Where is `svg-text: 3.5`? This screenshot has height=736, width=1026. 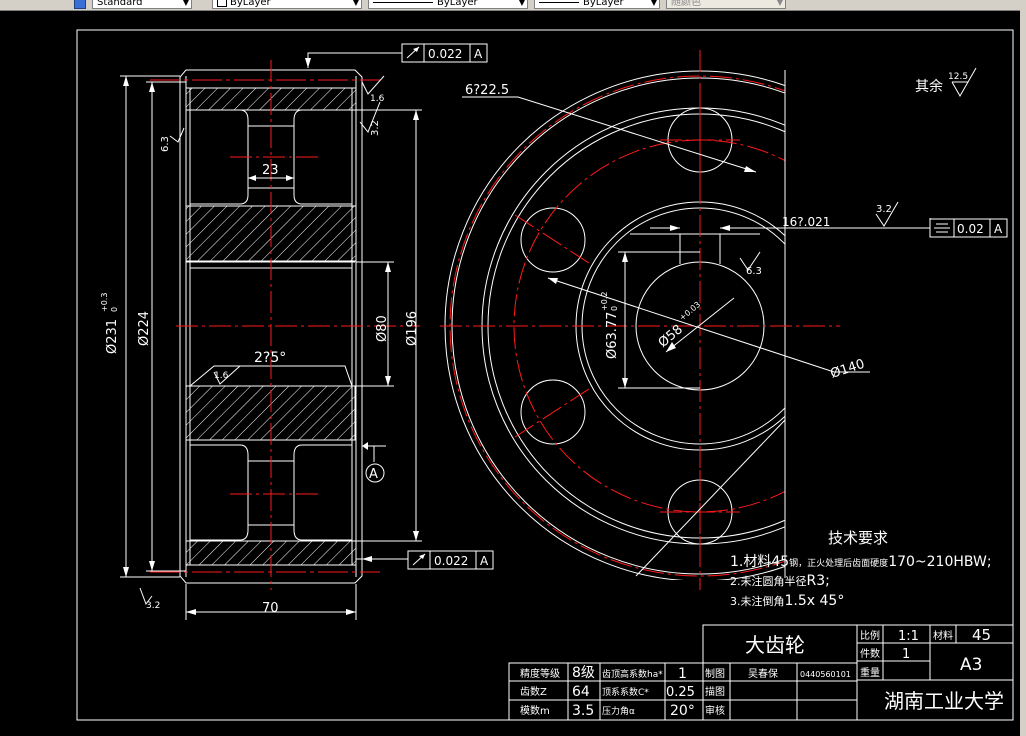 svg-text: 3.5 is located at coordinates (583, 711).